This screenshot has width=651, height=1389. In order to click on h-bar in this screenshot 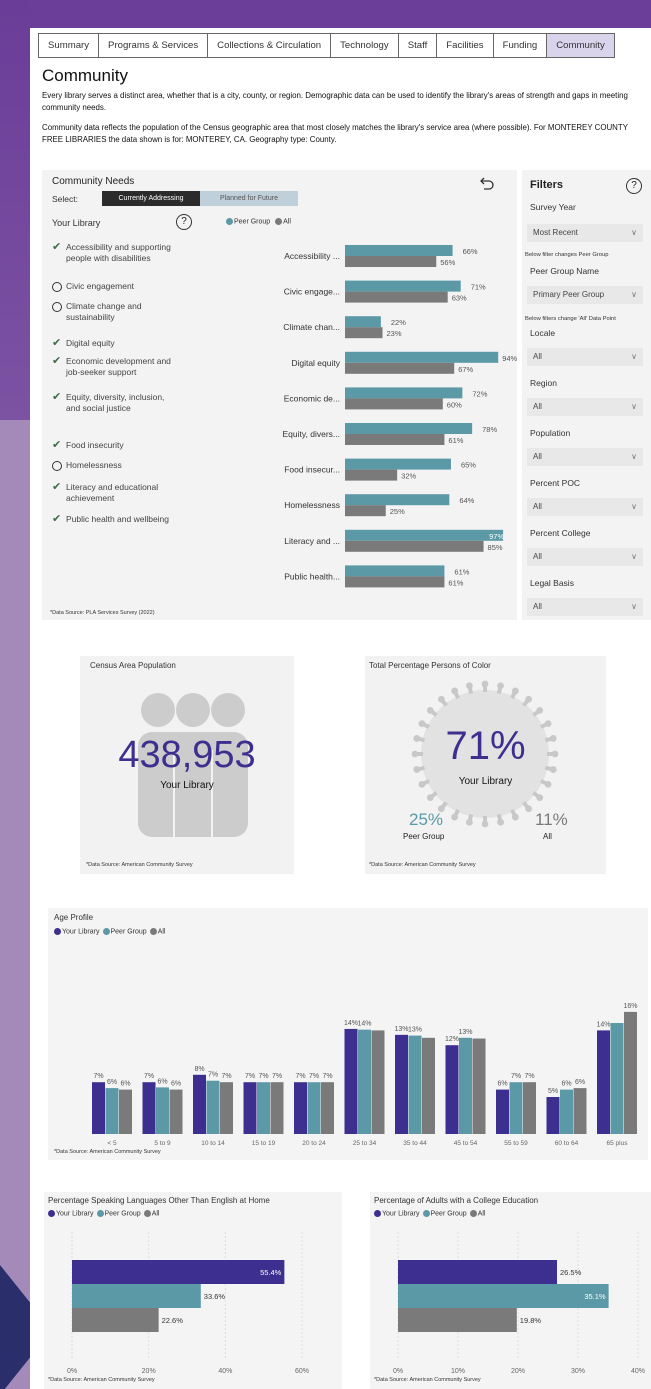, I will do `click(503, 1296)`.